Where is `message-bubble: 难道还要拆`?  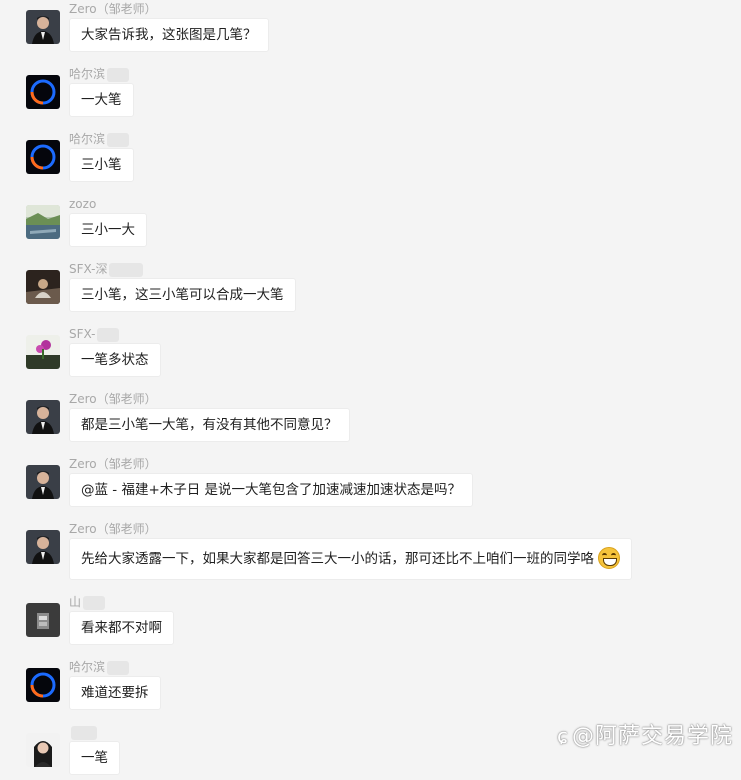 message-bubble: 难道还要拆 is located at coordinates (115, 693).